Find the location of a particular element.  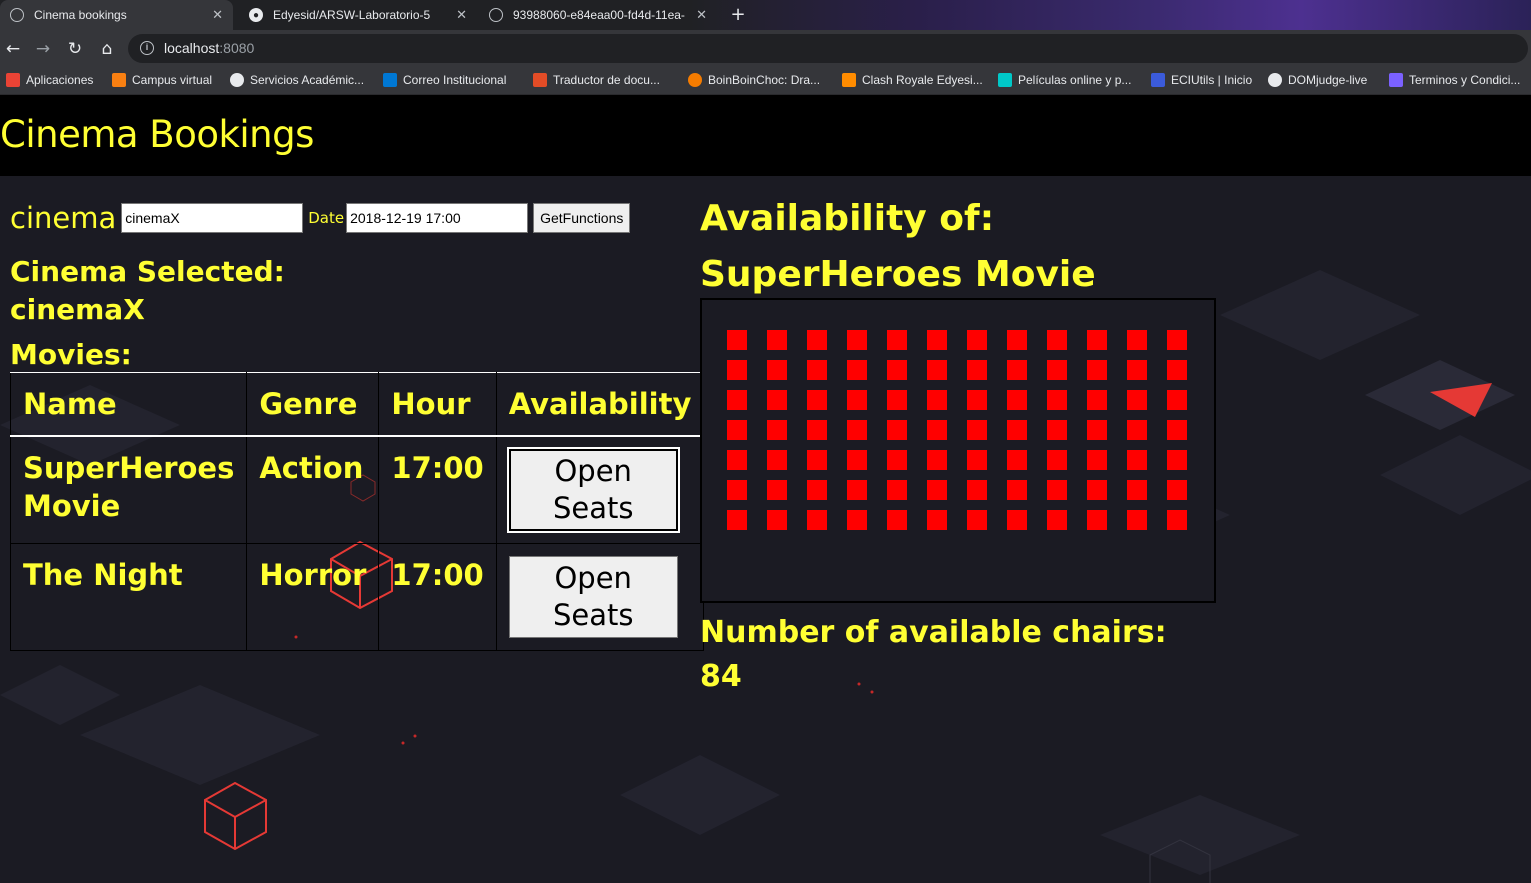

back-arrow-icon: ← is located at coordinates (13, 49).